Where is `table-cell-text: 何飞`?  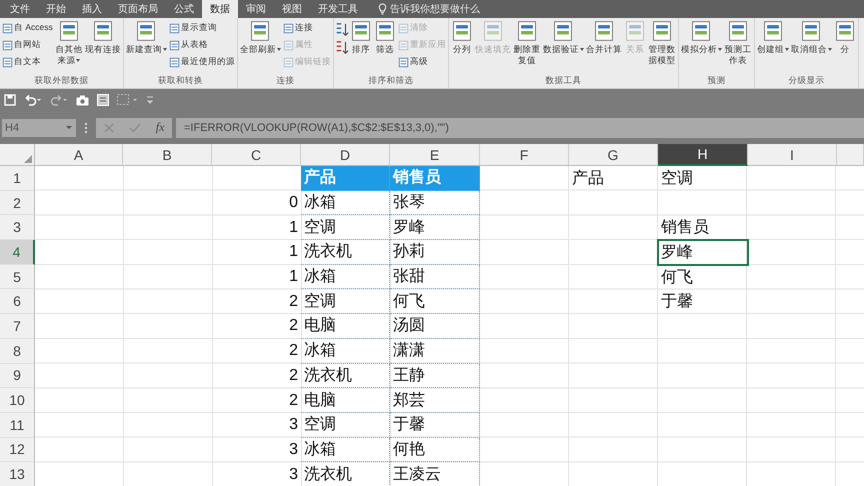 table-cell-text: 何飞 is located at coordinates (677, 278).